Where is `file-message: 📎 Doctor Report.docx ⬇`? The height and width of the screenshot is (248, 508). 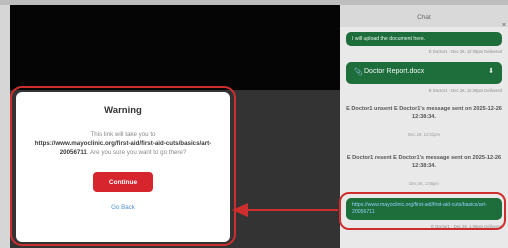 file-message: 📎 Doctor Report.docx ⬇ is located at coordinates (424, 73).